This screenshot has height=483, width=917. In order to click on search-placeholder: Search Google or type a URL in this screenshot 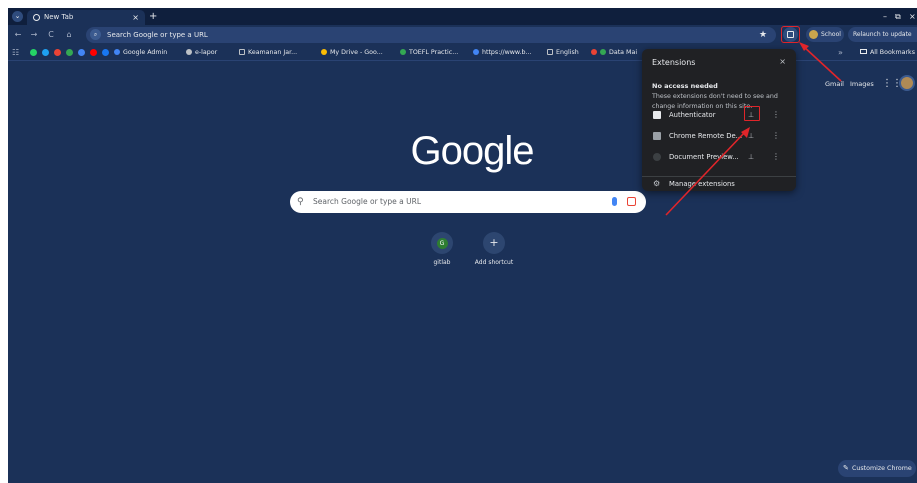, I will do `click(367, 201)`.